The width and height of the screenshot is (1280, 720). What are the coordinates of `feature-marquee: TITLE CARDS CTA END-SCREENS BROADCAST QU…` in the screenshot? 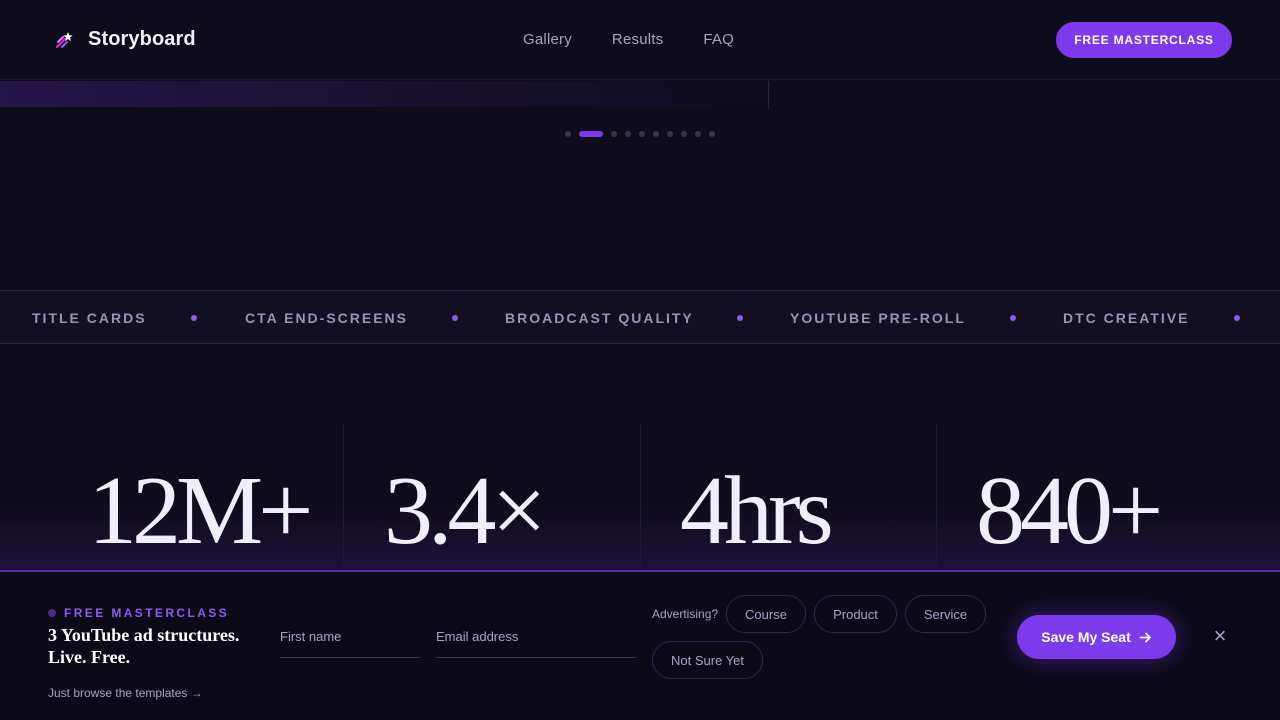 It's located at (640, 317).